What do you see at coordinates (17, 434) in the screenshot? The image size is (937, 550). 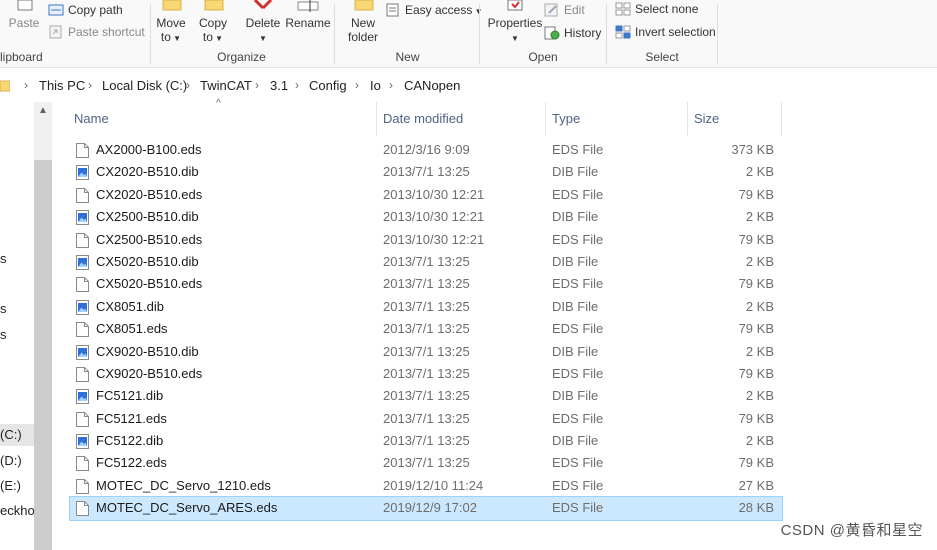 I see `nav-item-local-disk-c: (C:)` at bounding box center [17, 434].